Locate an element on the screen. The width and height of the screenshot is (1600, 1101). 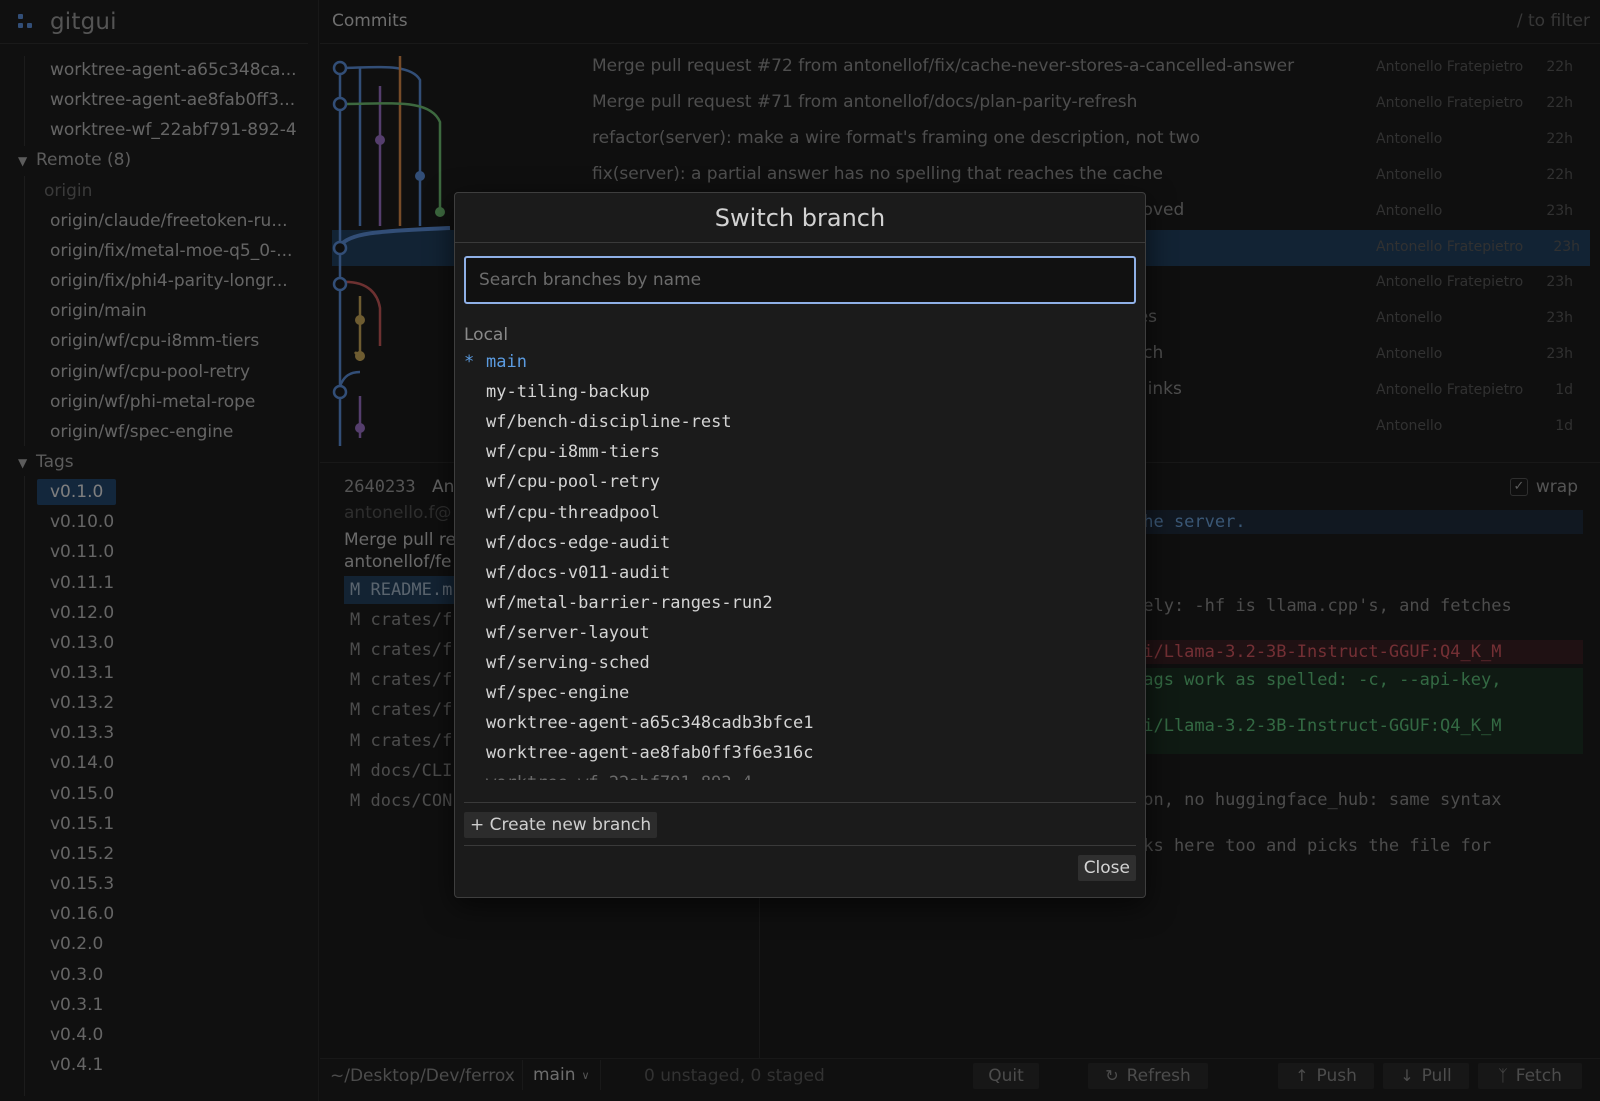
branch-name: wf/metal-barrier-ranges-run2 is located at coordinates (629, 602).